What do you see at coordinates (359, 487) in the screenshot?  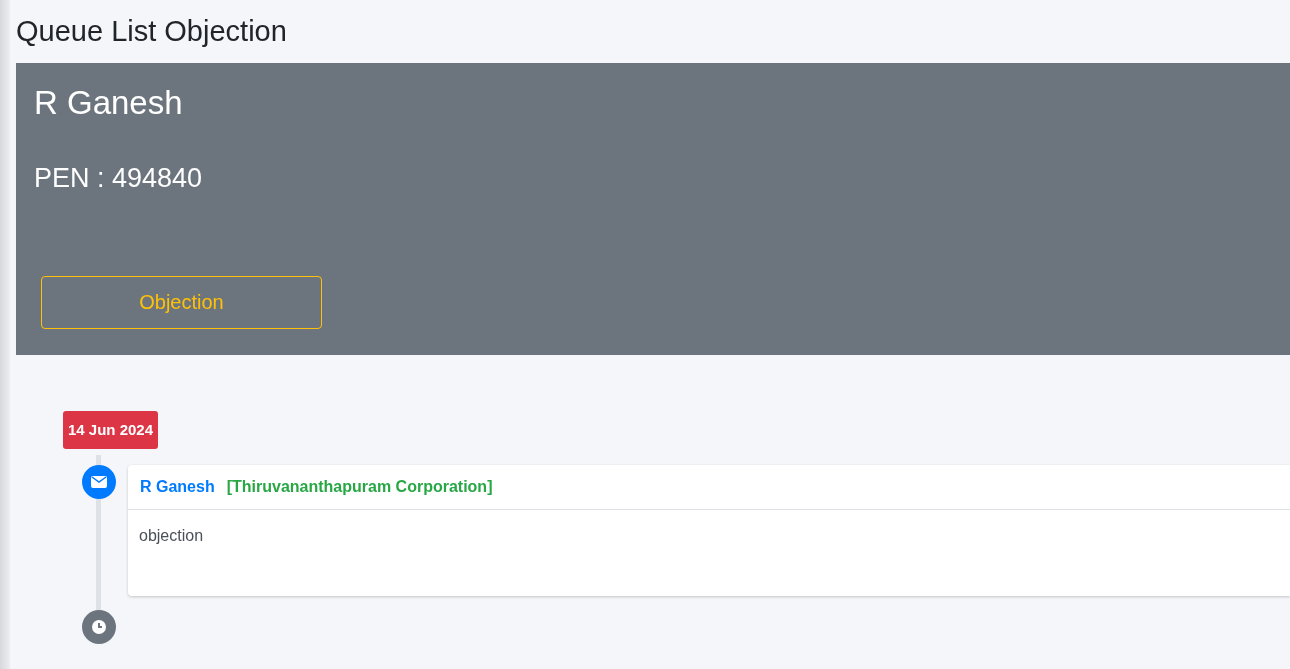 I see `office-name: [Thiruvananthapuram Corporation]` at bounding box center [359, 487].